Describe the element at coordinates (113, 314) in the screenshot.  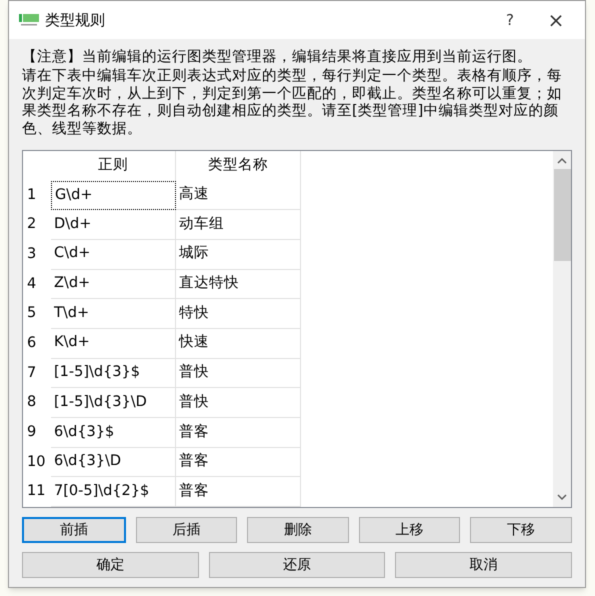
I see `table-cell: T\d+` at that location.